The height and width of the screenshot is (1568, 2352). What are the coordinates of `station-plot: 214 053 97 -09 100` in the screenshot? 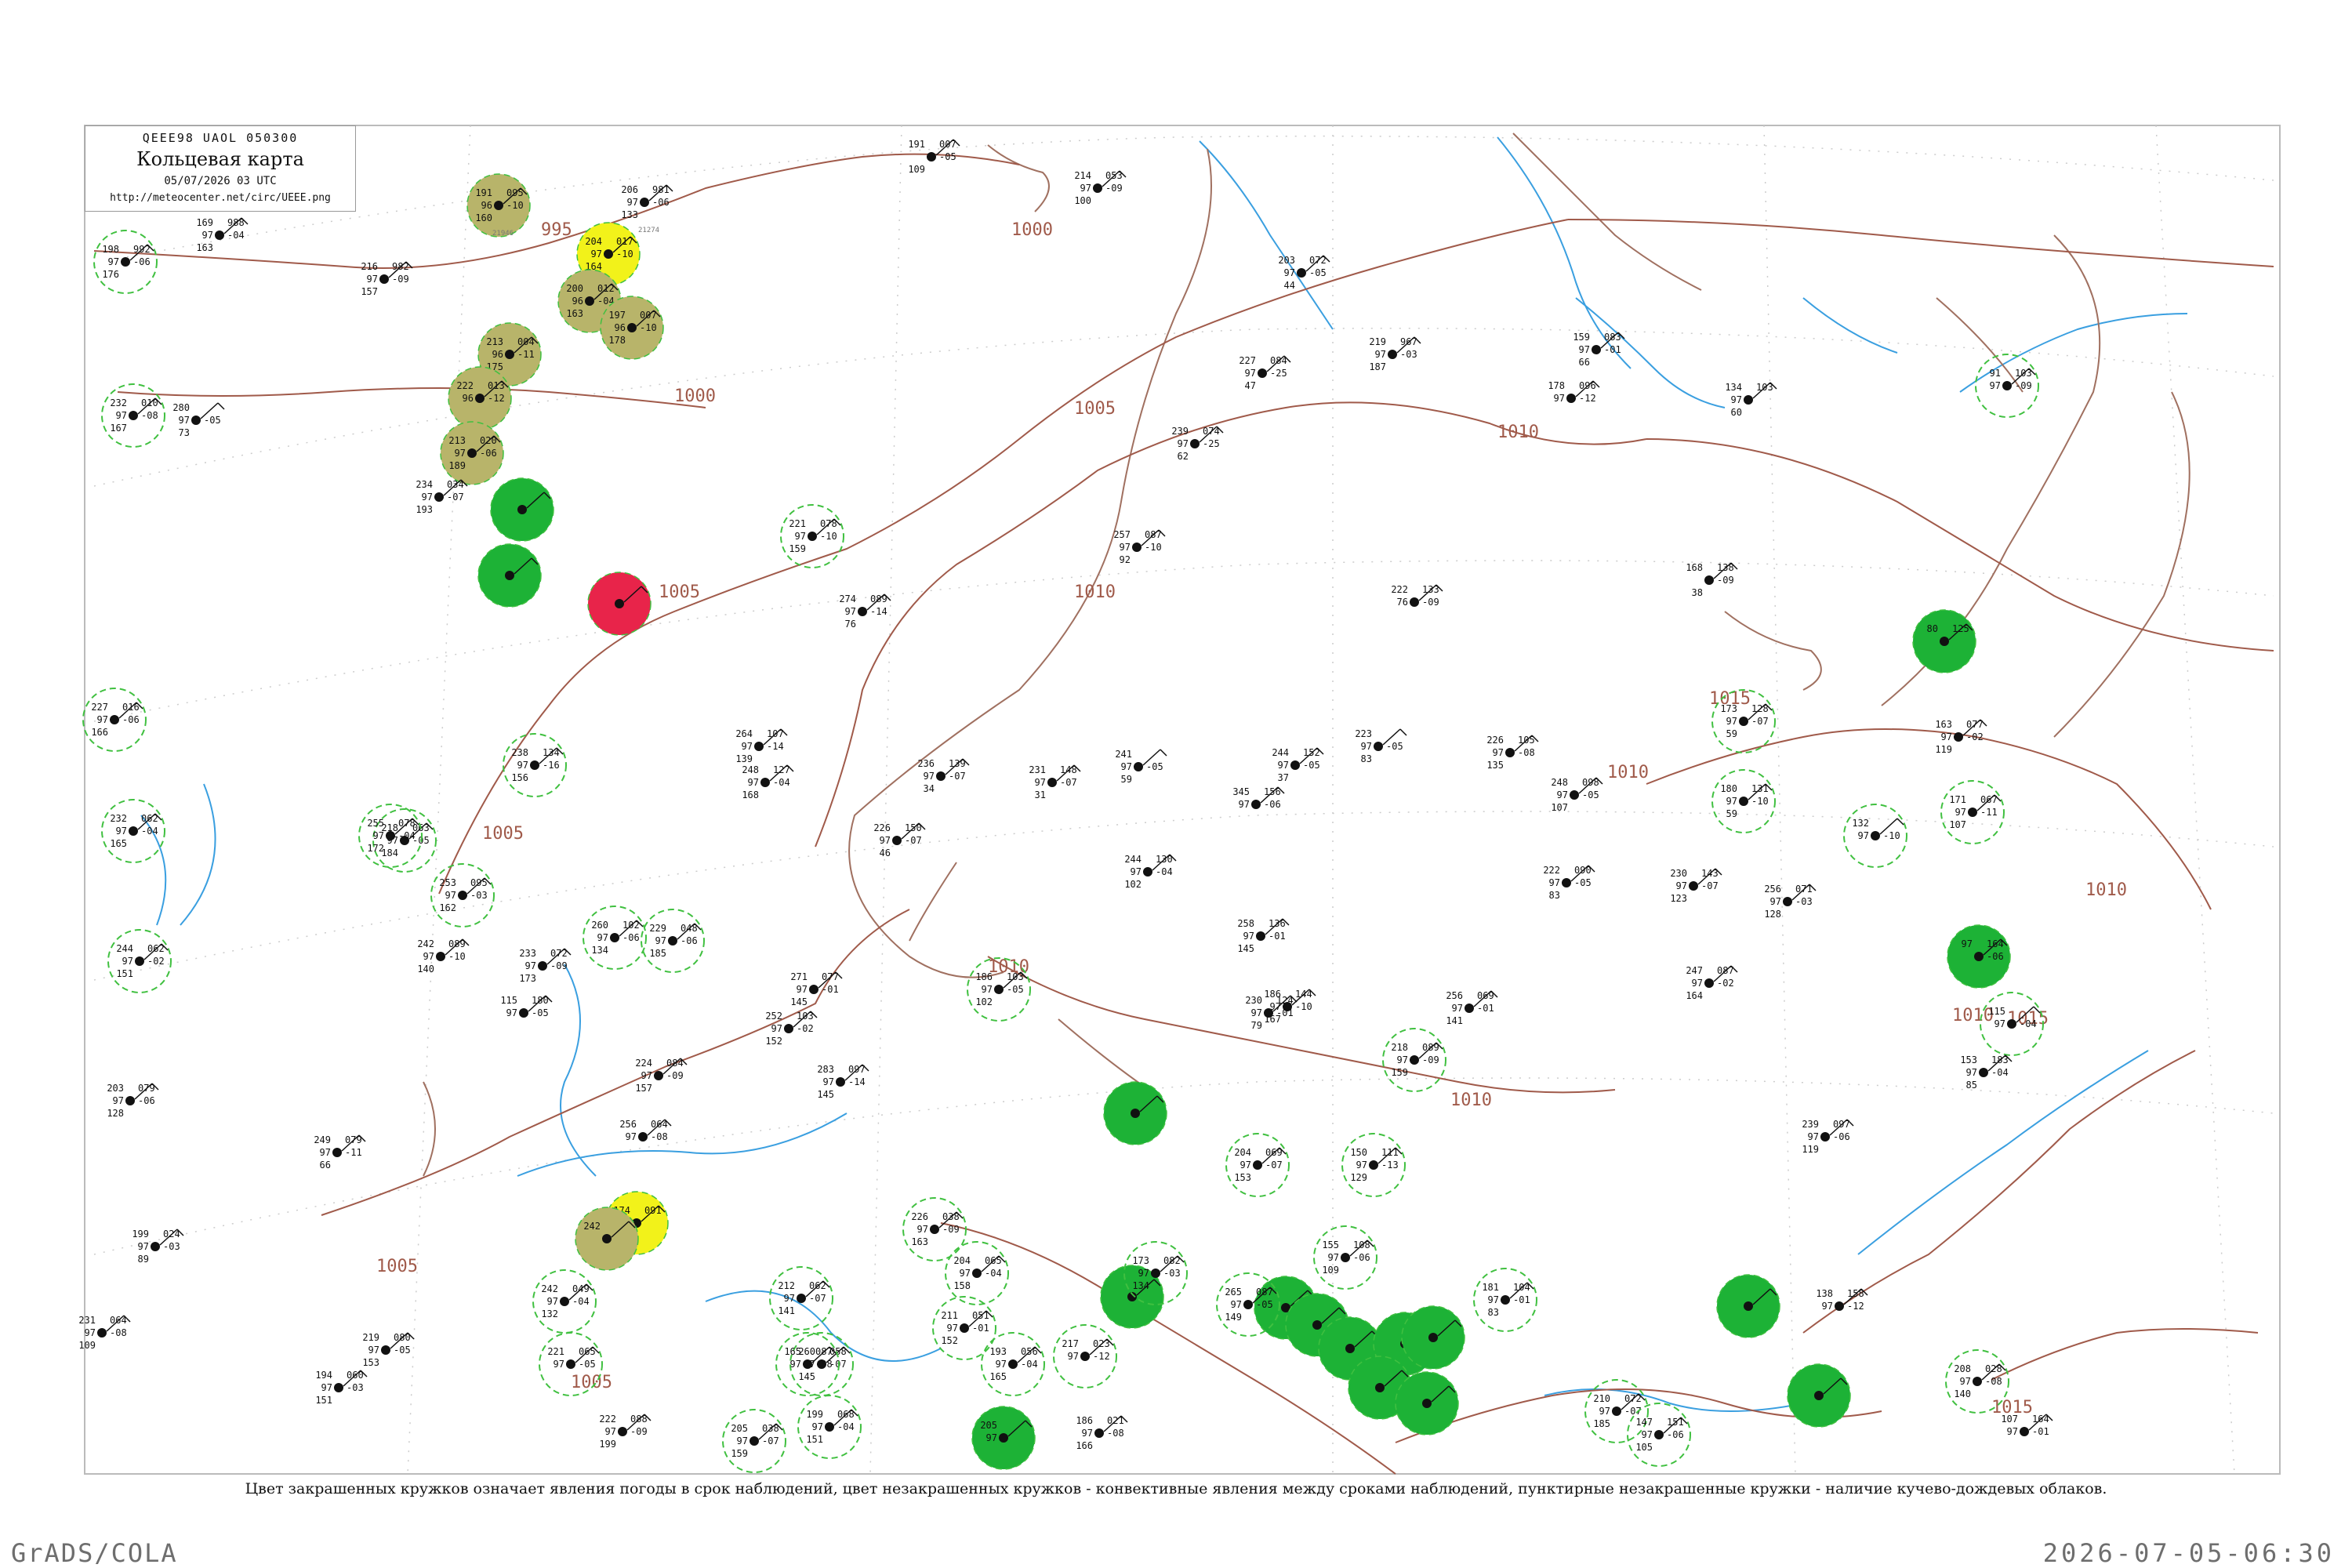 It's located at (1100, 188).